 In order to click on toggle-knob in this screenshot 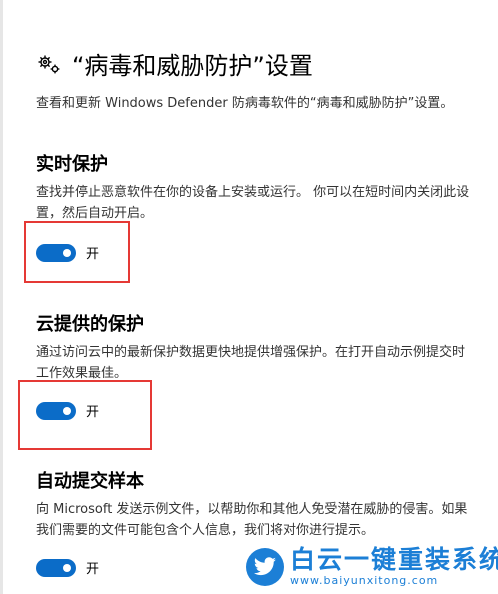, I will do `click(67, 567)`.